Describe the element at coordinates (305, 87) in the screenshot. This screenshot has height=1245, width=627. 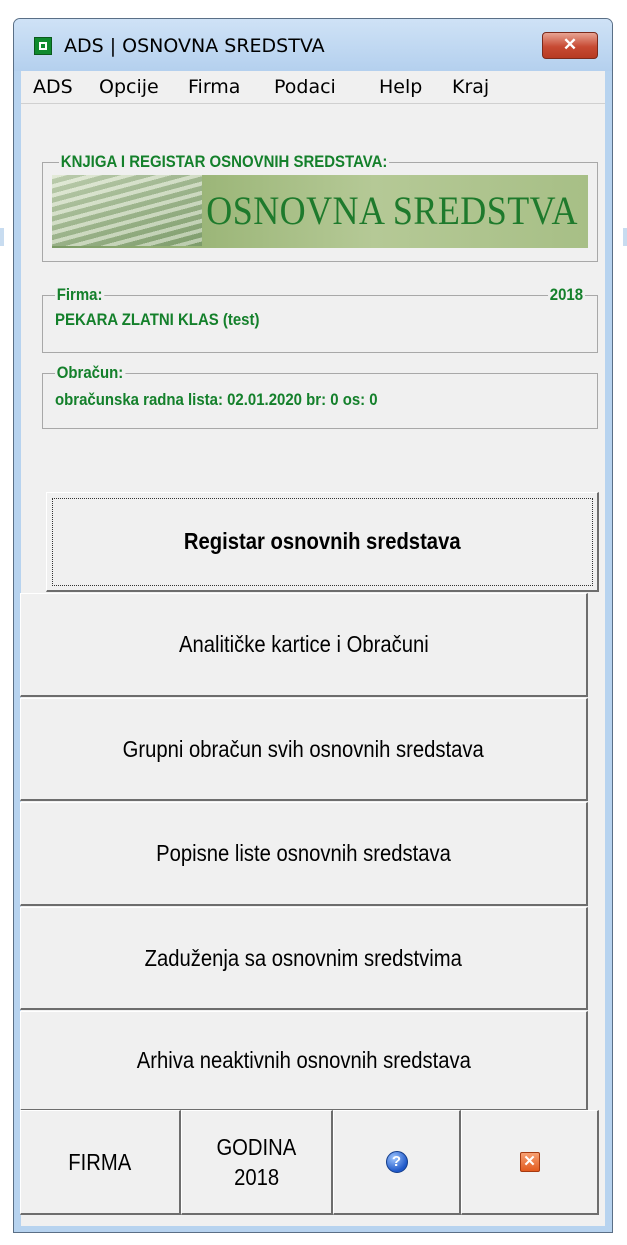
I see `menu-podaci: Podaci` at that location.